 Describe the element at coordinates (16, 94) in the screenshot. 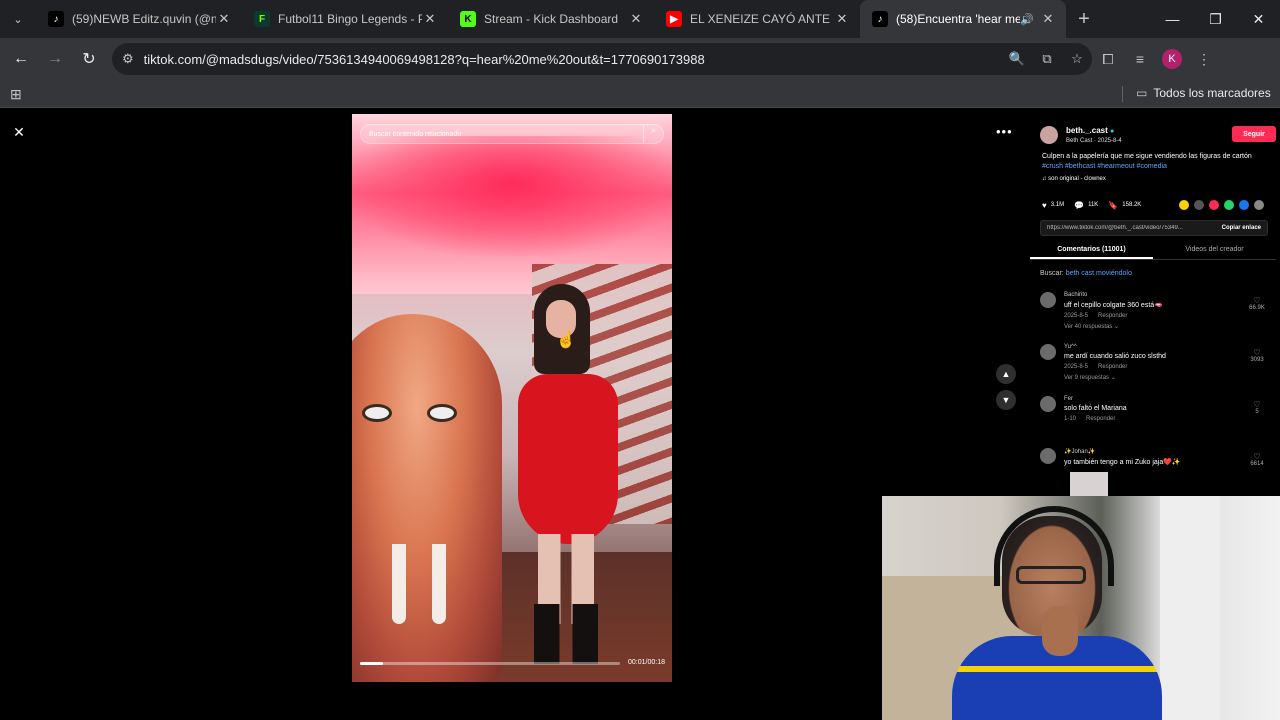

I see `apps-grid-icon: ⊞` at that location.